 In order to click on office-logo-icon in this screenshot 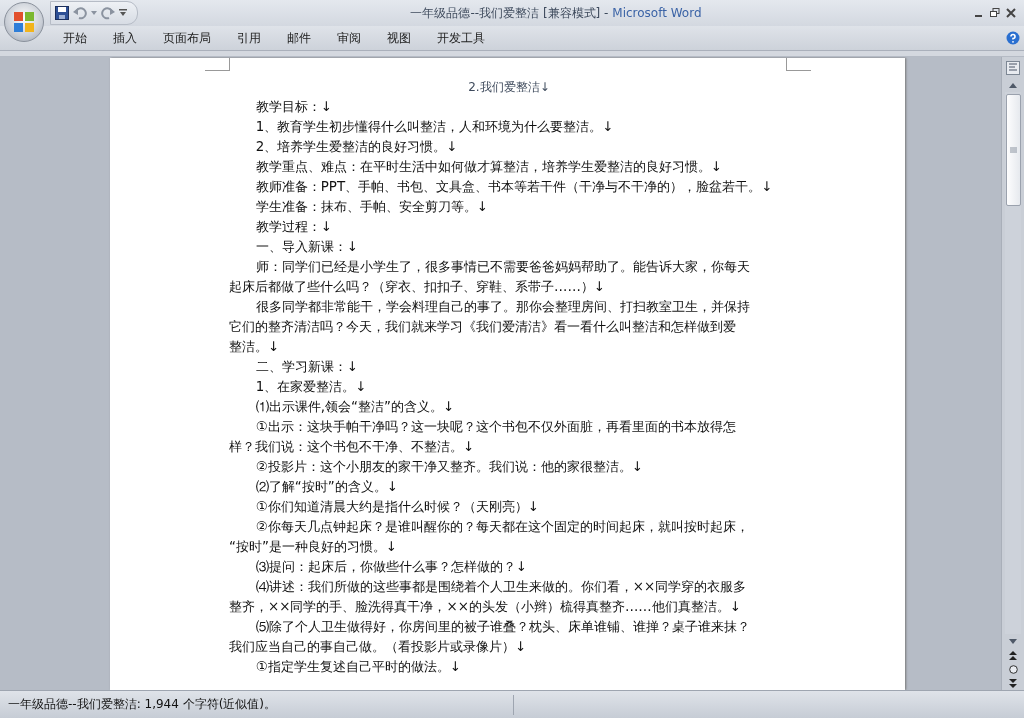, I will do `click(24, 22)`.